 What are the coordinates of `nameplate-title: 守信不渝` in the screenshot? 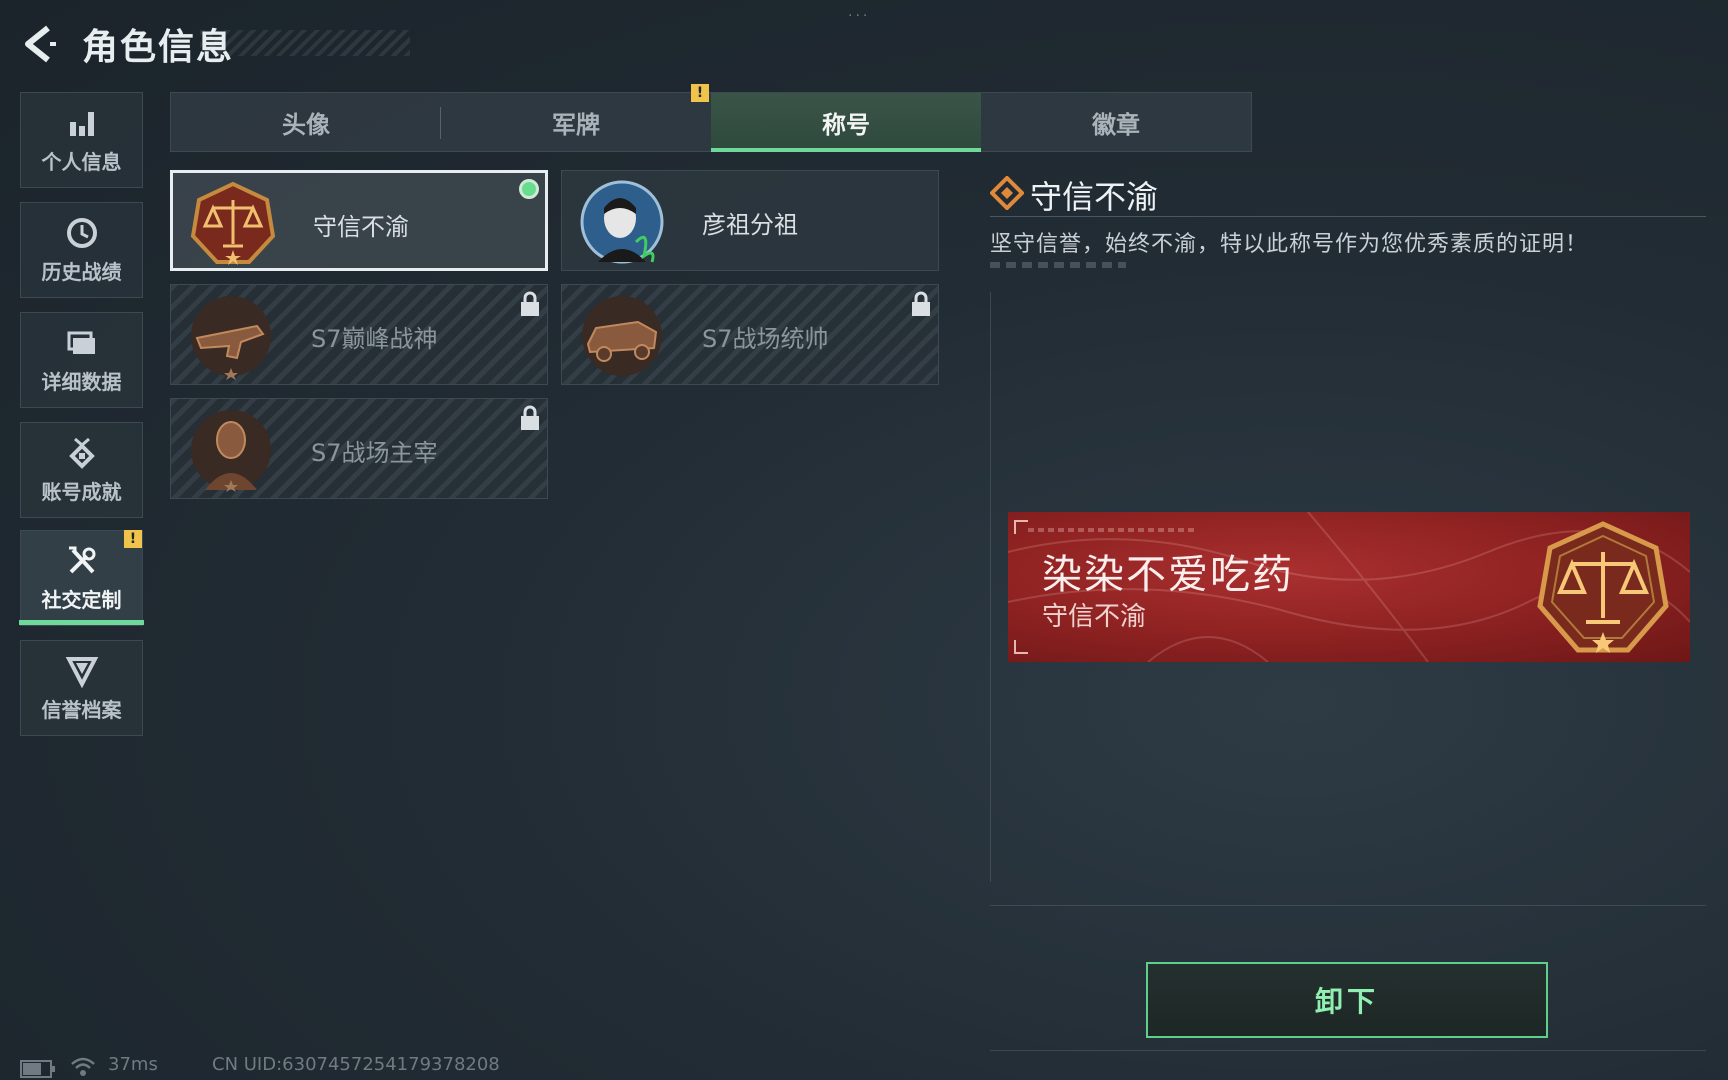 It's located at (1094, 617).